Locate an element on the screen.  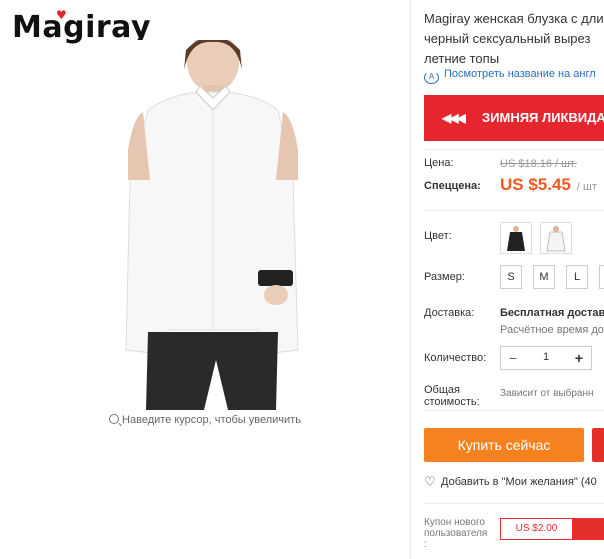
quantity-decrease-button: − is located at coordinates (513, 358).